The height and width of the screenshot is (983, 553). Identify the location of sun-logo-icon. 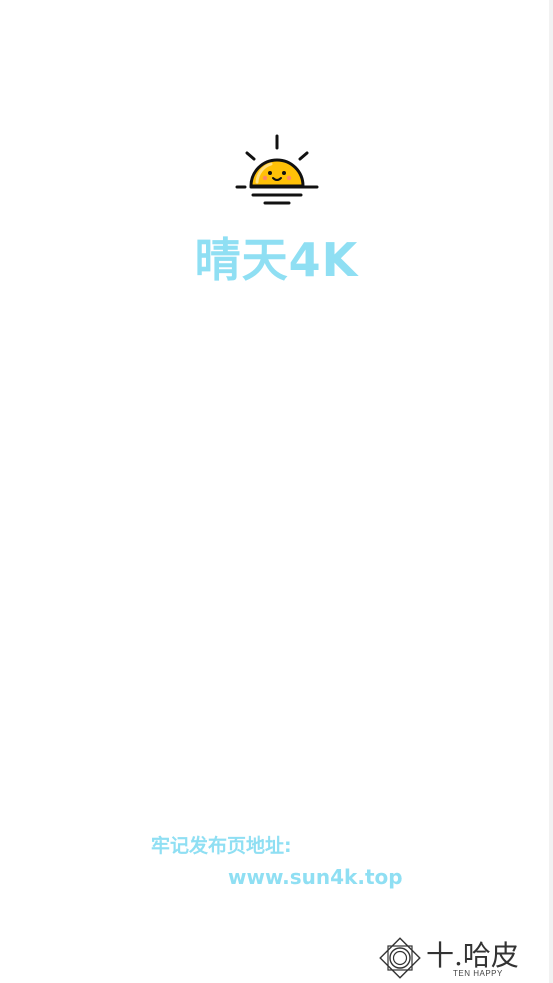
(277, 169).